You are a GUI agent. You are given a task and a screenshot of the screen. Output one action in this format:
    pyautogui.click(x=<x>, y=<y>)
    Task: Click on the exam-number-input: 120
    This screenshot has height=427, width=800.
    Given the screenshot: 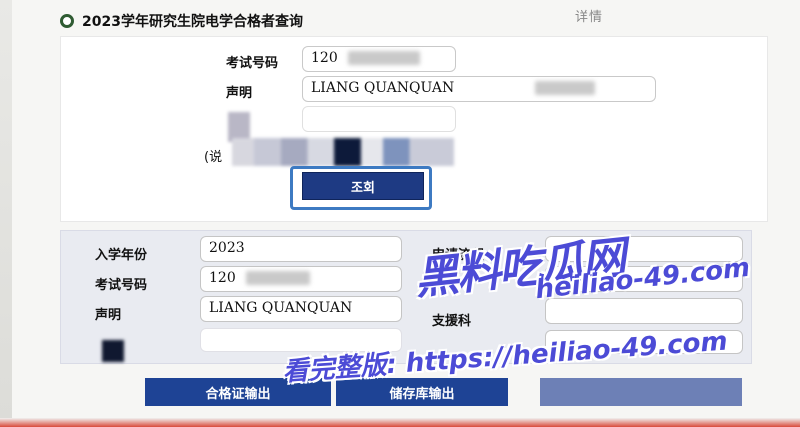 What is the action you would take?
    pyautogui.click(x=379, y=59)
    